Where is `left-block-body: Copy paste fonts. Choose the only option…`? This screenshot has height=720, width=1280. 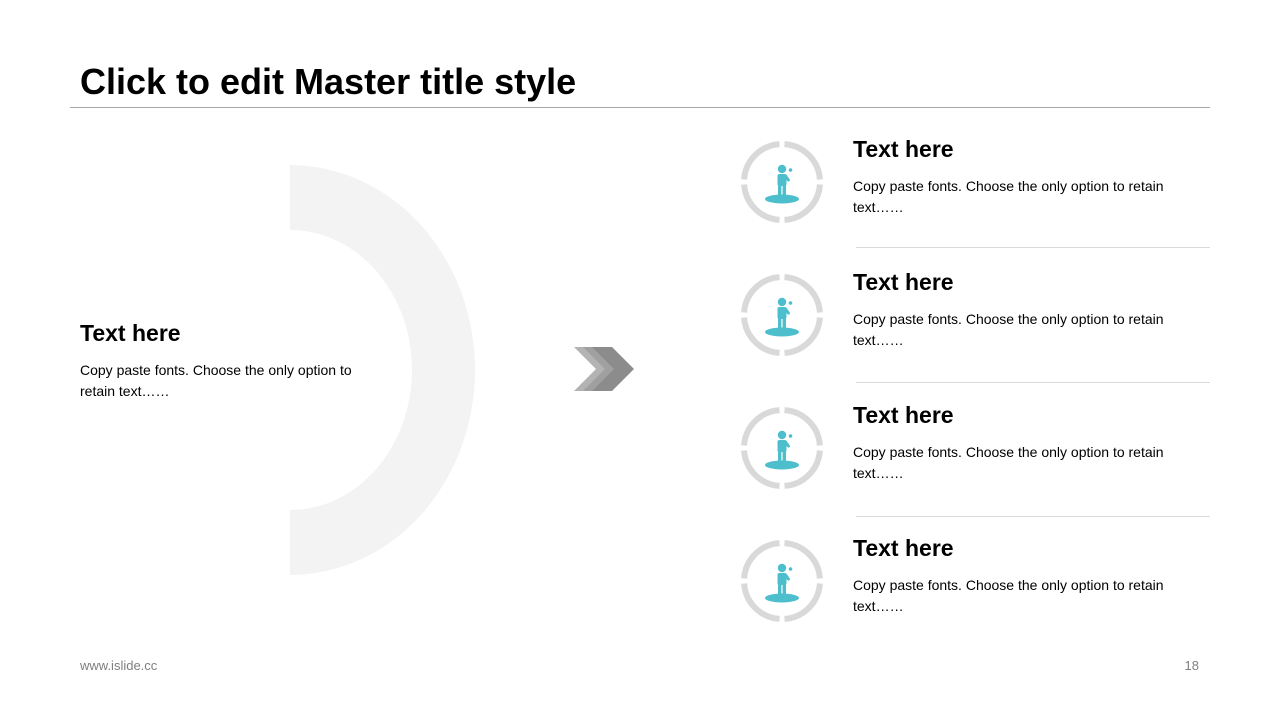 left-block-body: Copy paste fonts. Choose the only option… is located at coordinates (216, 380).